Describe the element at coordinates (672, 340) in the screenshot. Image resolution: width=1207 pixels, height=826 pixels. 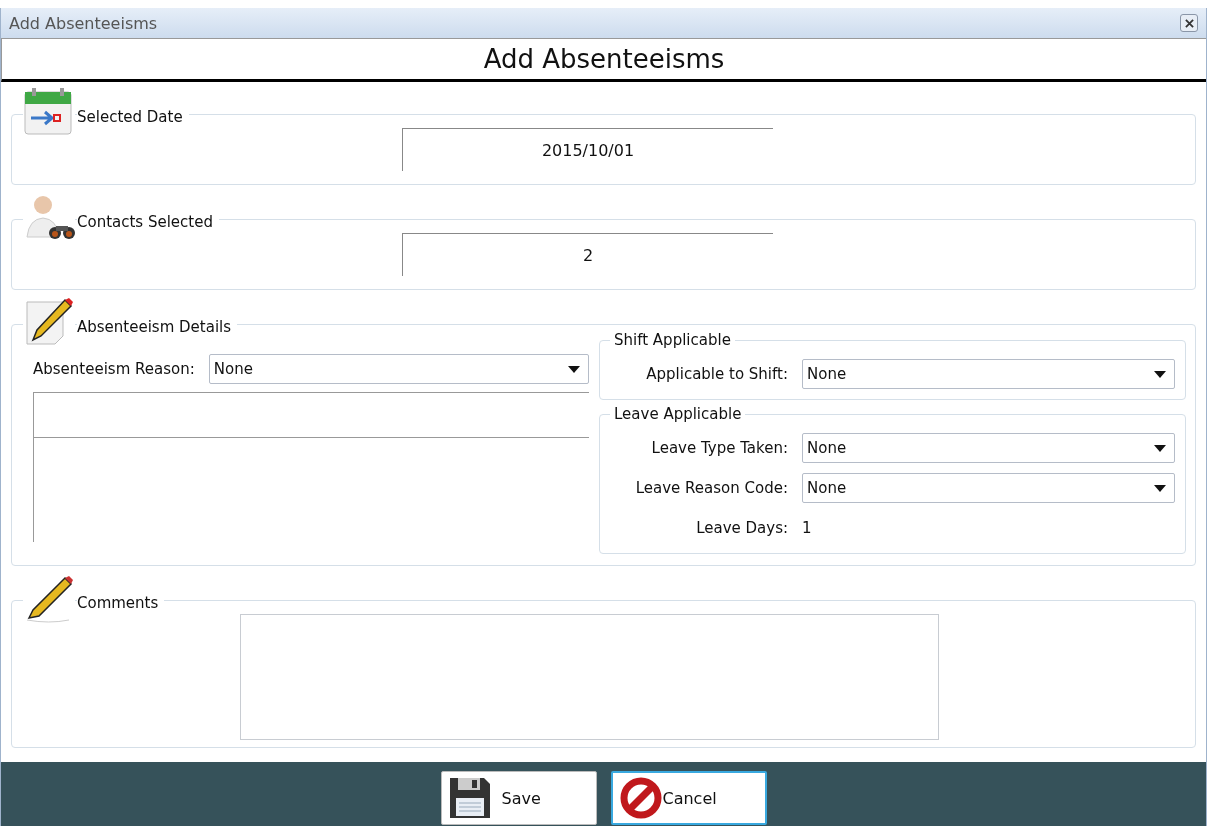
I see `group-title: Shift Applicable` at that location.